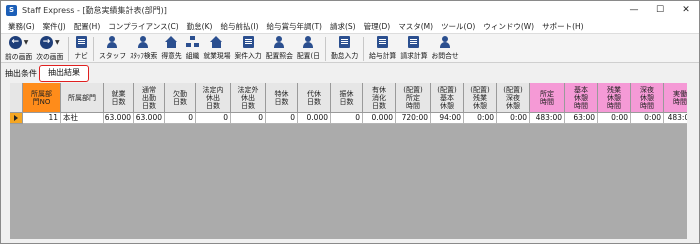 Image resolution: width=700 pixels, height=244 pixels. I want to click on table-cell: 11, so click(42, 118).